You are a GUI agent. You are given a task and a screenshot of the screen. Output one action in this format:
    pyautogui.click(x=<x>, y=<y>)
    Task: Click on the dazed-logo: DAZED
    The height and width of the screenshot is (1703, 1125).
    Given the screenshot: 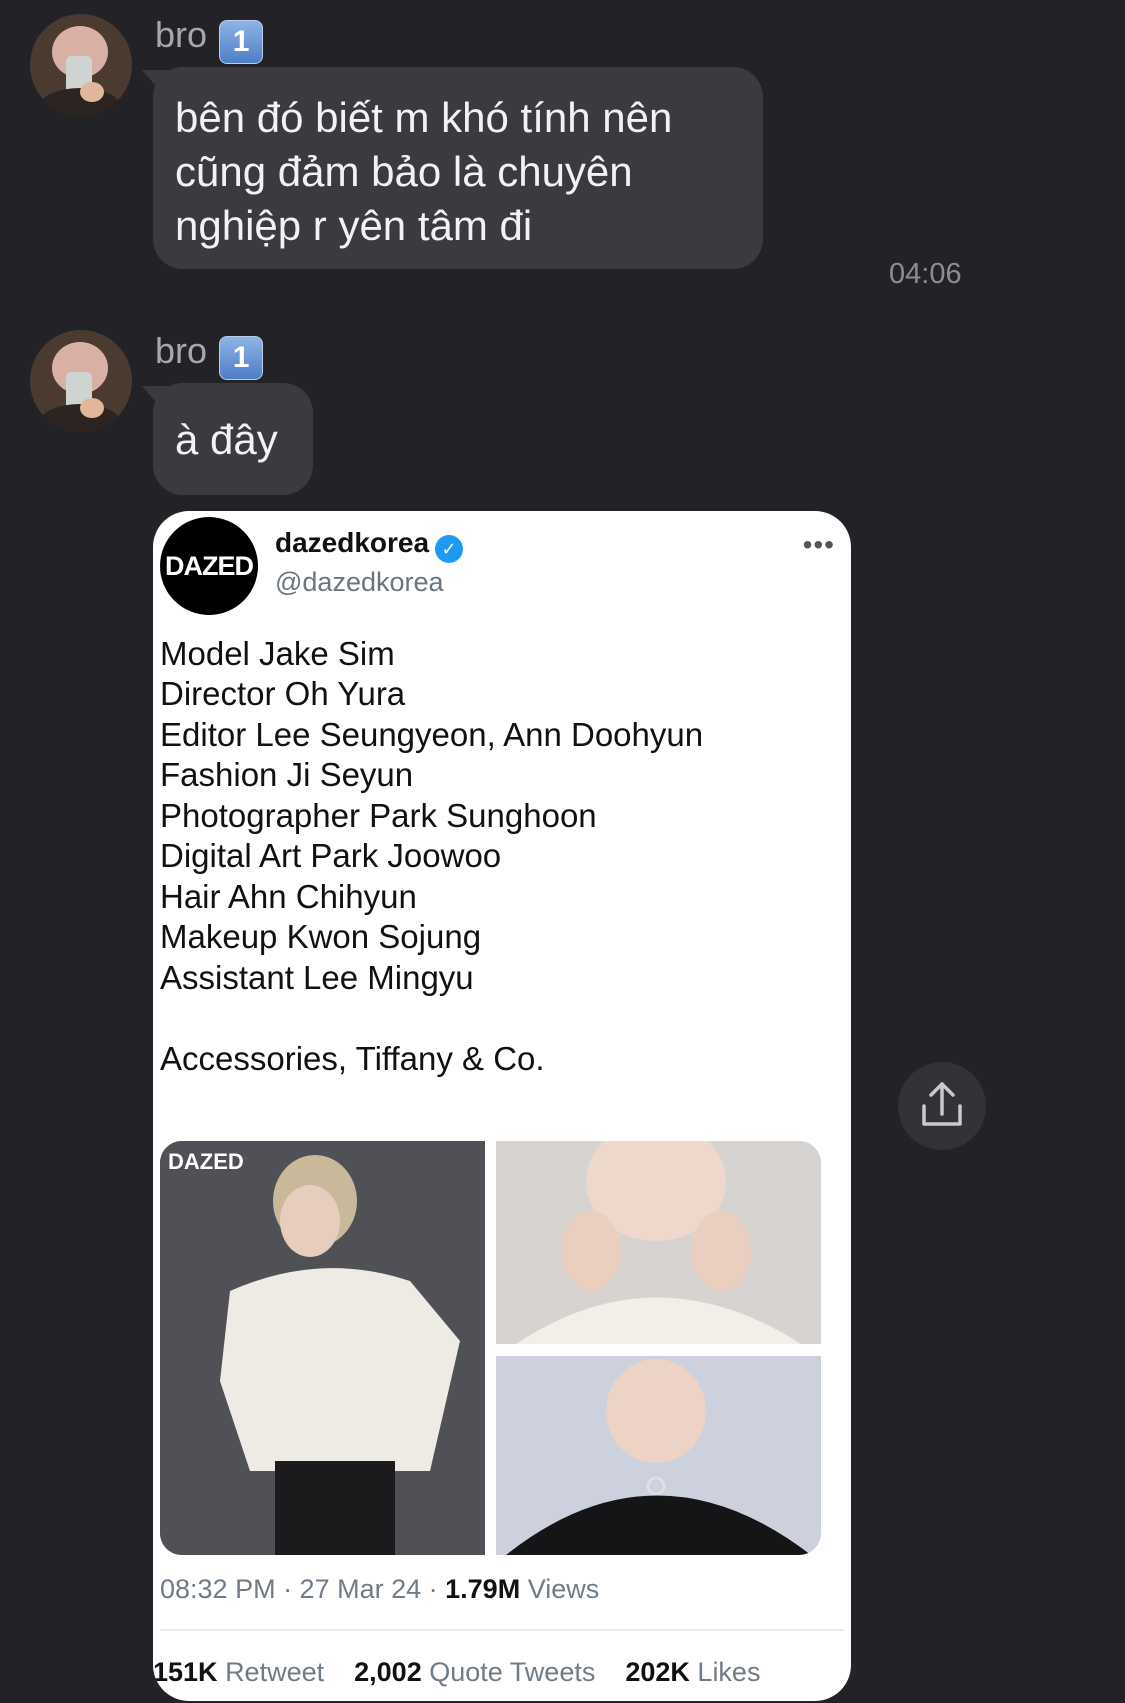 What is the action you would take?
    pyautogui.click(x=209, y=566)
    